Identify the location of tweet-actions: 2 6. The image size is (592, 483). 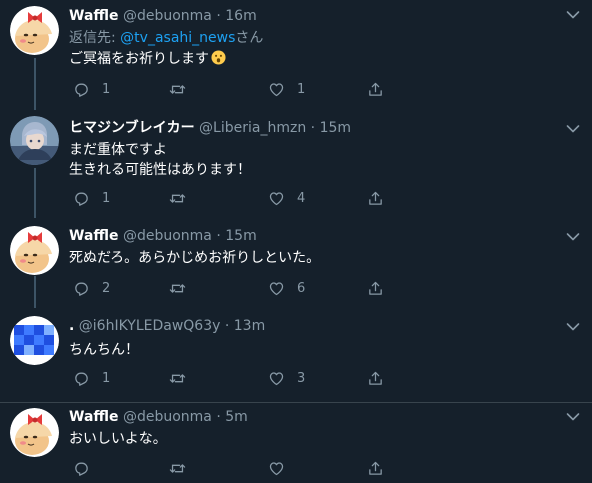
(319, 288).